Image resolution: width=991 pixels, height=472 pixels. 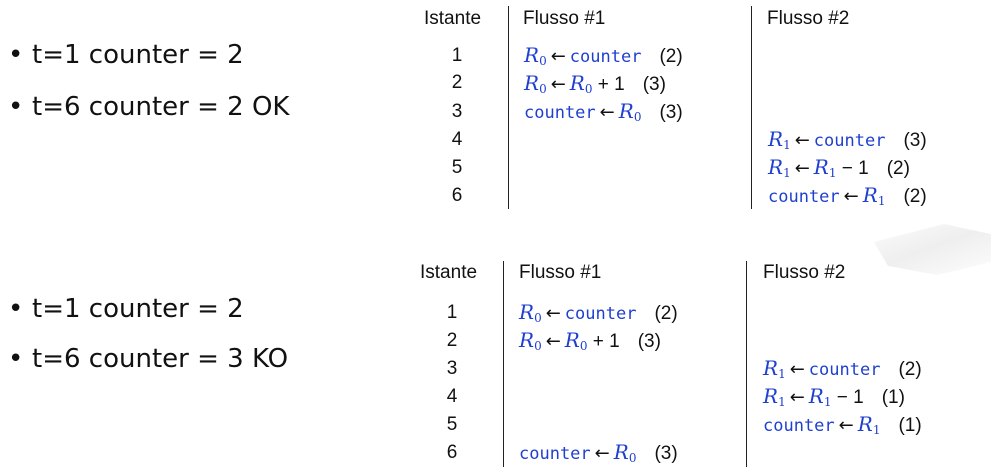 I want to click on statement-r1-decrement: R1 ← R1 − 1 (2), so click(x=839, y=167).